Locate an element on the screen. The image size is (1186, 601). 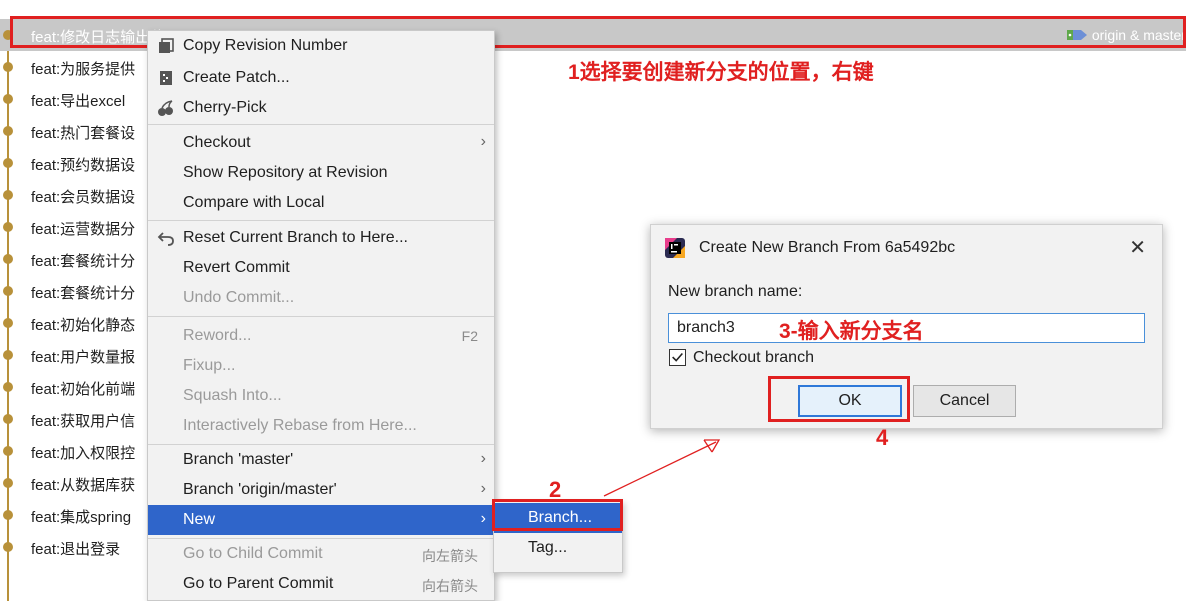
menu-label: Go to Parent Commit is located at coordinates (258, 583).